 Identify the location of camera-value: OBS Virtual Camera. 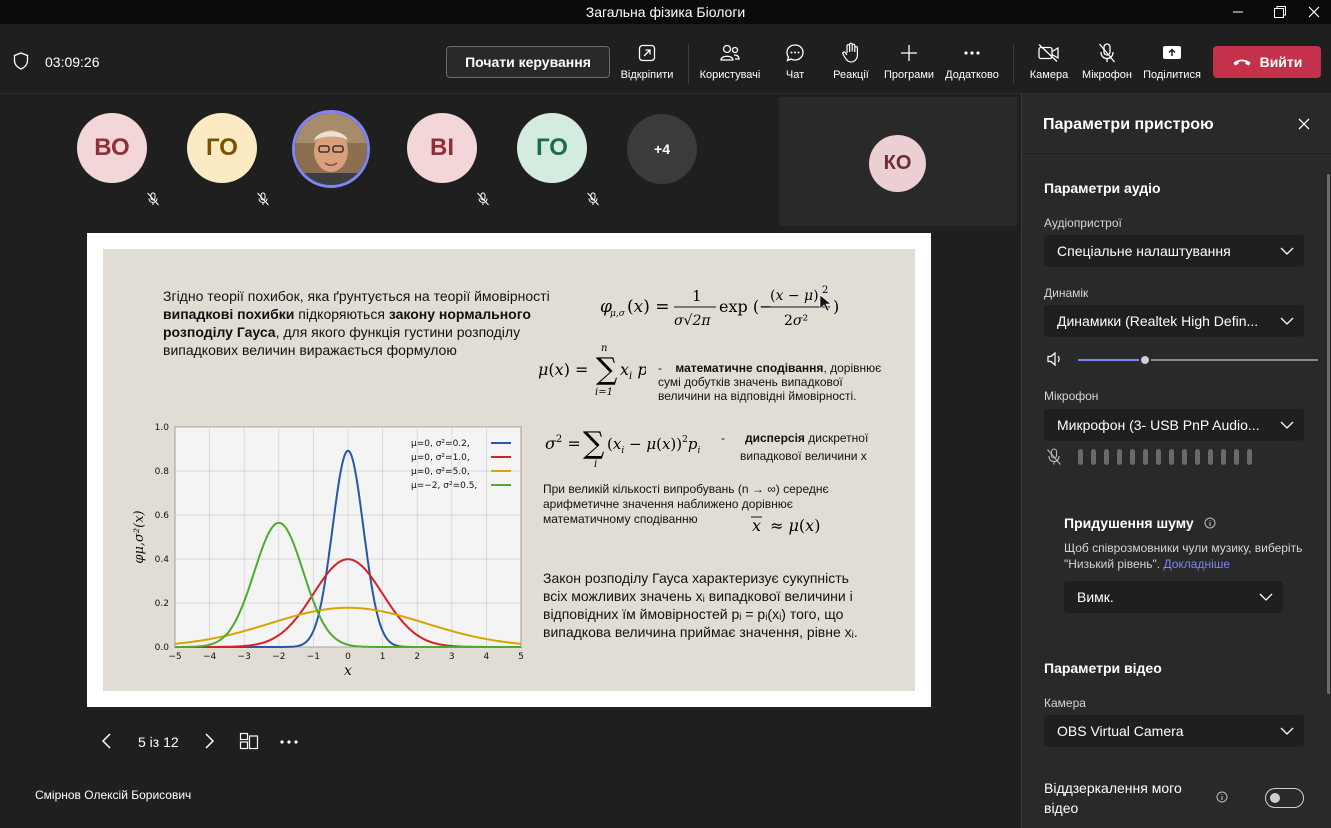
(1120, 731).